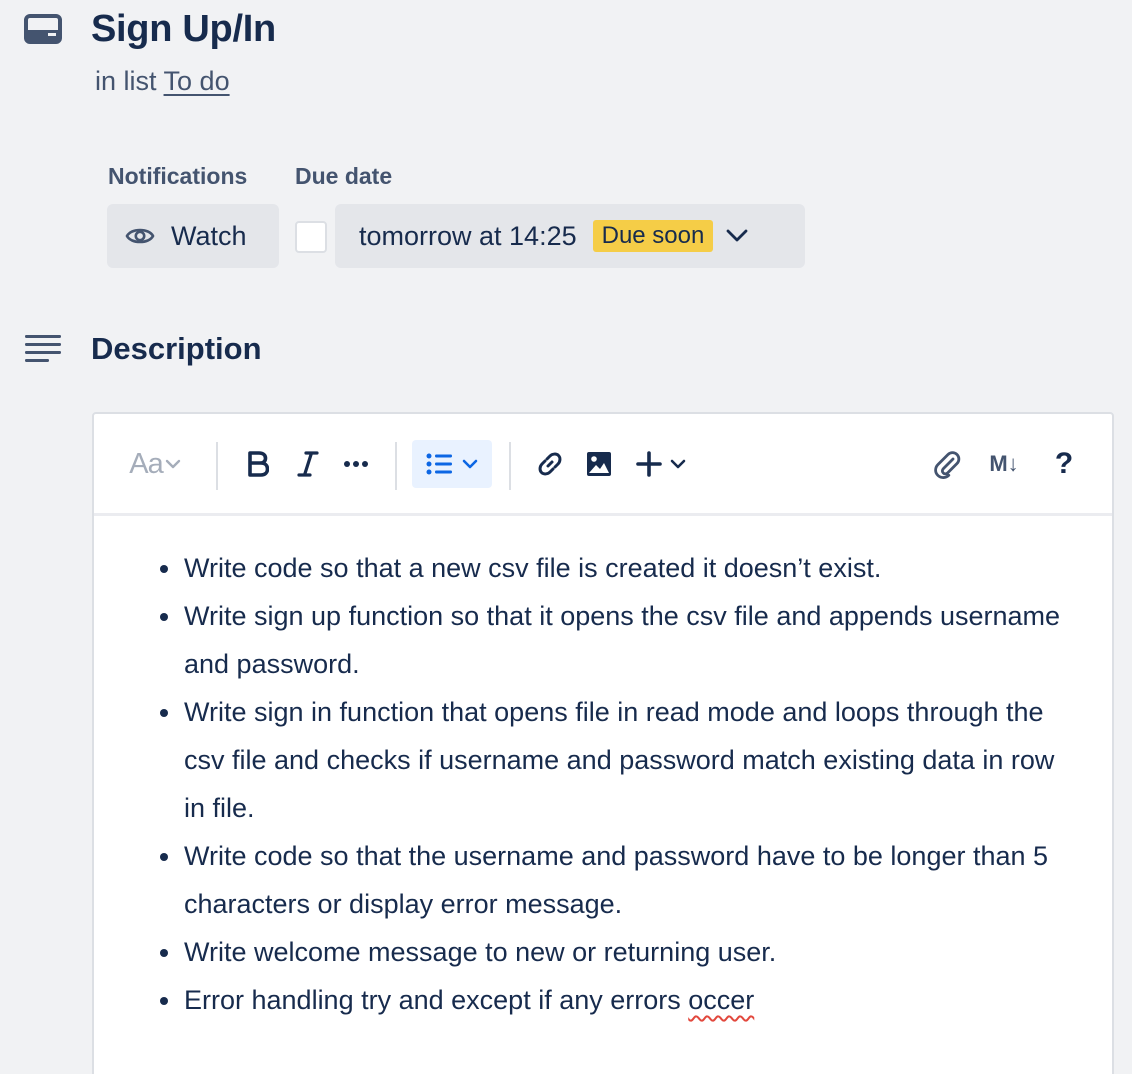  I want to click on link-icon, so click(550, 464).